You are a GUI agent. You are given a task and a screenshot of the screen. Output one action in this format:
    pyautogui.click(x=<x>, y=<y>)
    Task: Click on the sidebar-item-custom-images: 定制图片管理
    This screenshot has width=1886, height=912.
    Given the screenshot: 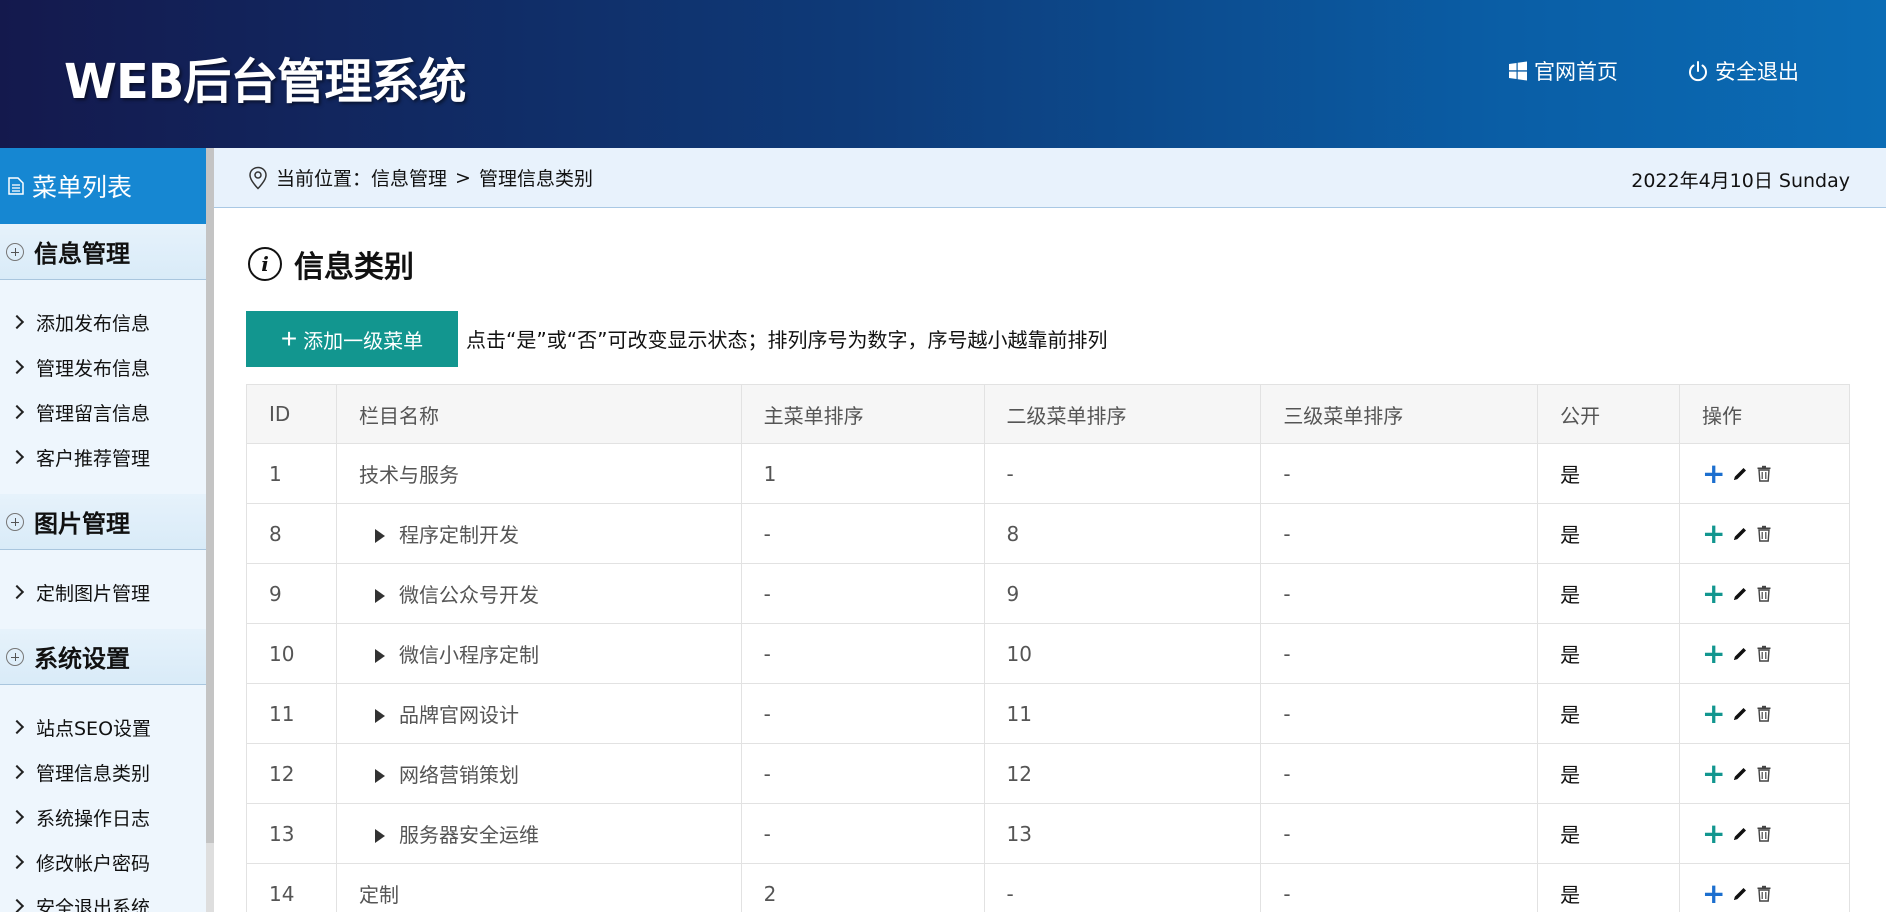 What is the action you would take?
    pyautogui.click(x=103, y=592)
    